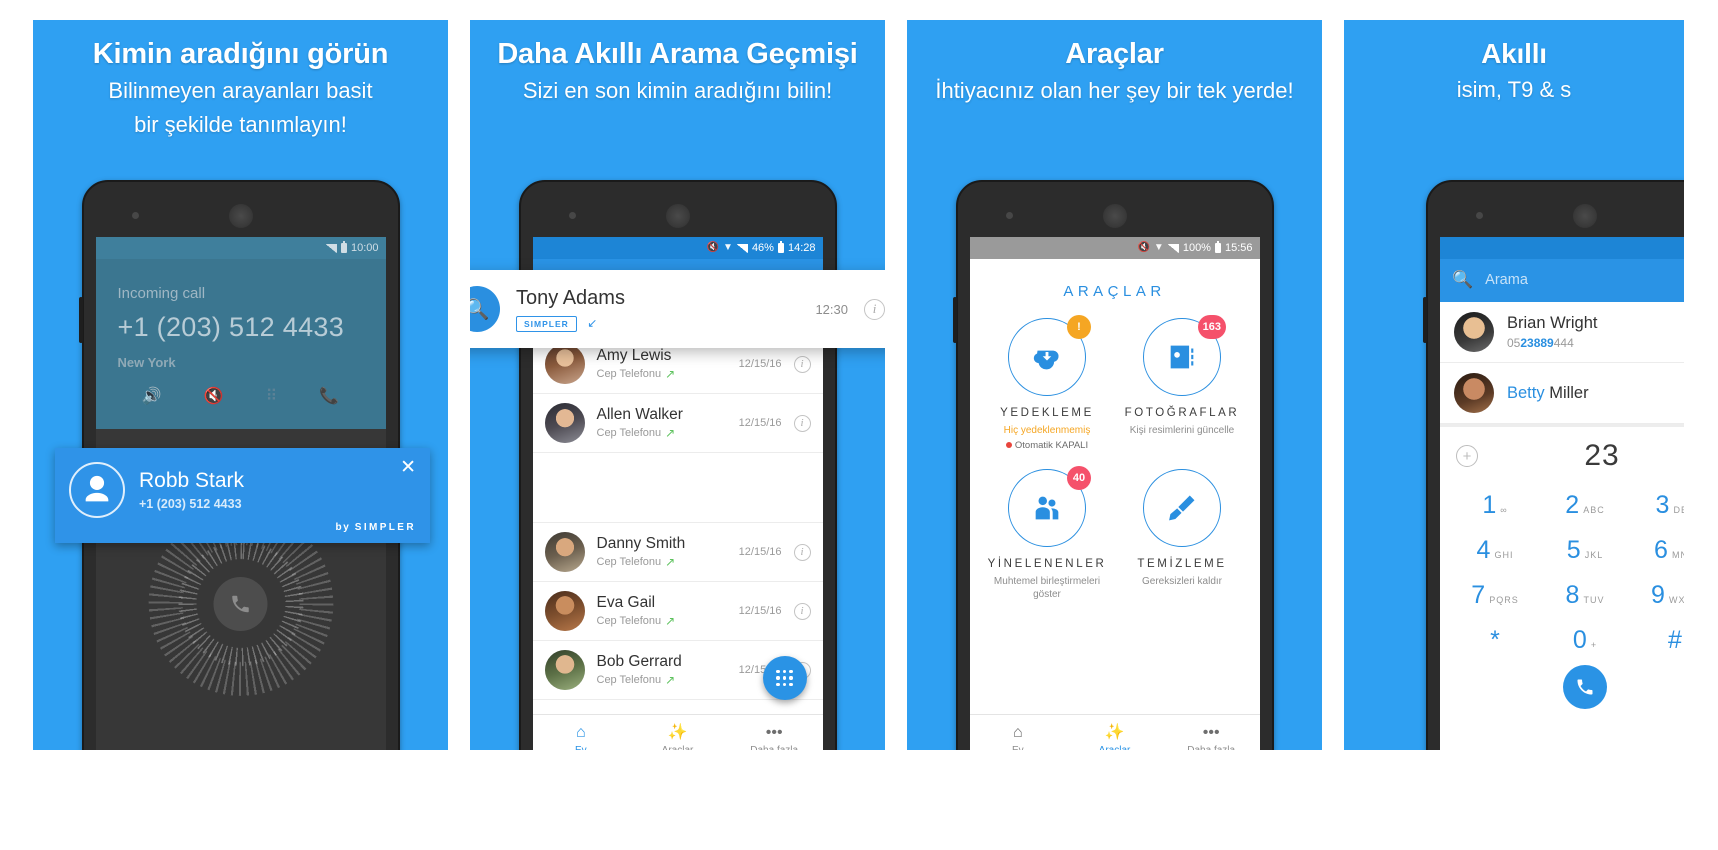  What do you see at coordinates (240, 603) in the screenshot?
I see `answer-call-icon` at bounding box center [240, 603].